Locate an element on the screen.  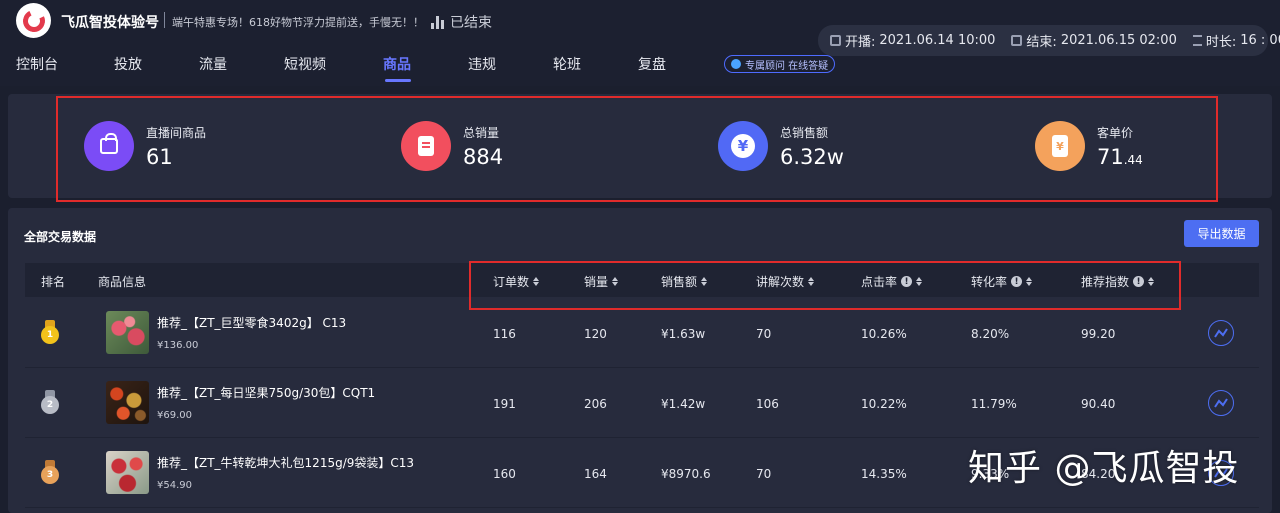
ctr-value: 14.35% is located at coordinates (884, 474).